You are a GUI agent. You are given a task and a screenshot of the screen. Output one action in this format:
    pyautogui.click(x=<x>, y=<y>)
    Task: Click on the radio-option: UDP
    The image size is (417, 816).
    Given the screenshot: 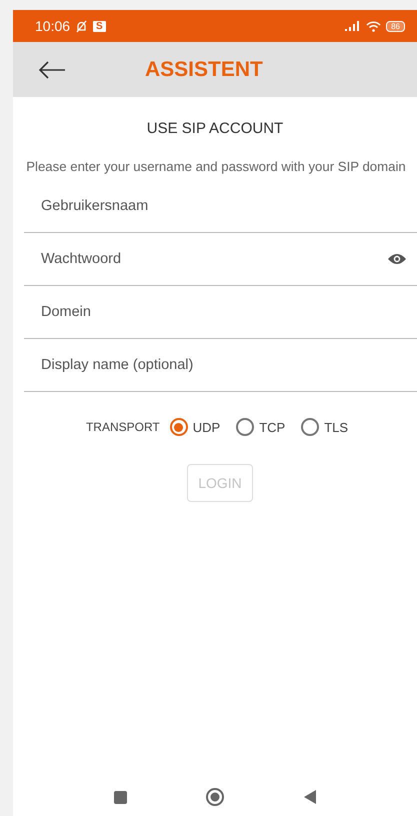 What is the action you would take?
    pyautogui.click(x=195, y=427)
    